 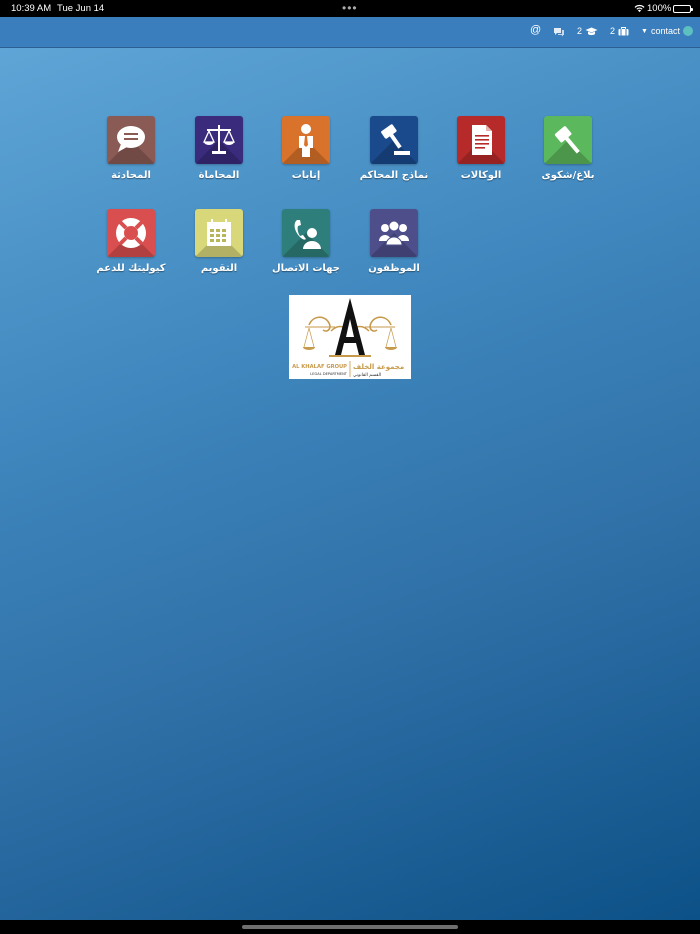 What do you see at coordinates (219, 268) in the screenshot?
I see `app-label: التقويم` at bounding box center [219, 268].